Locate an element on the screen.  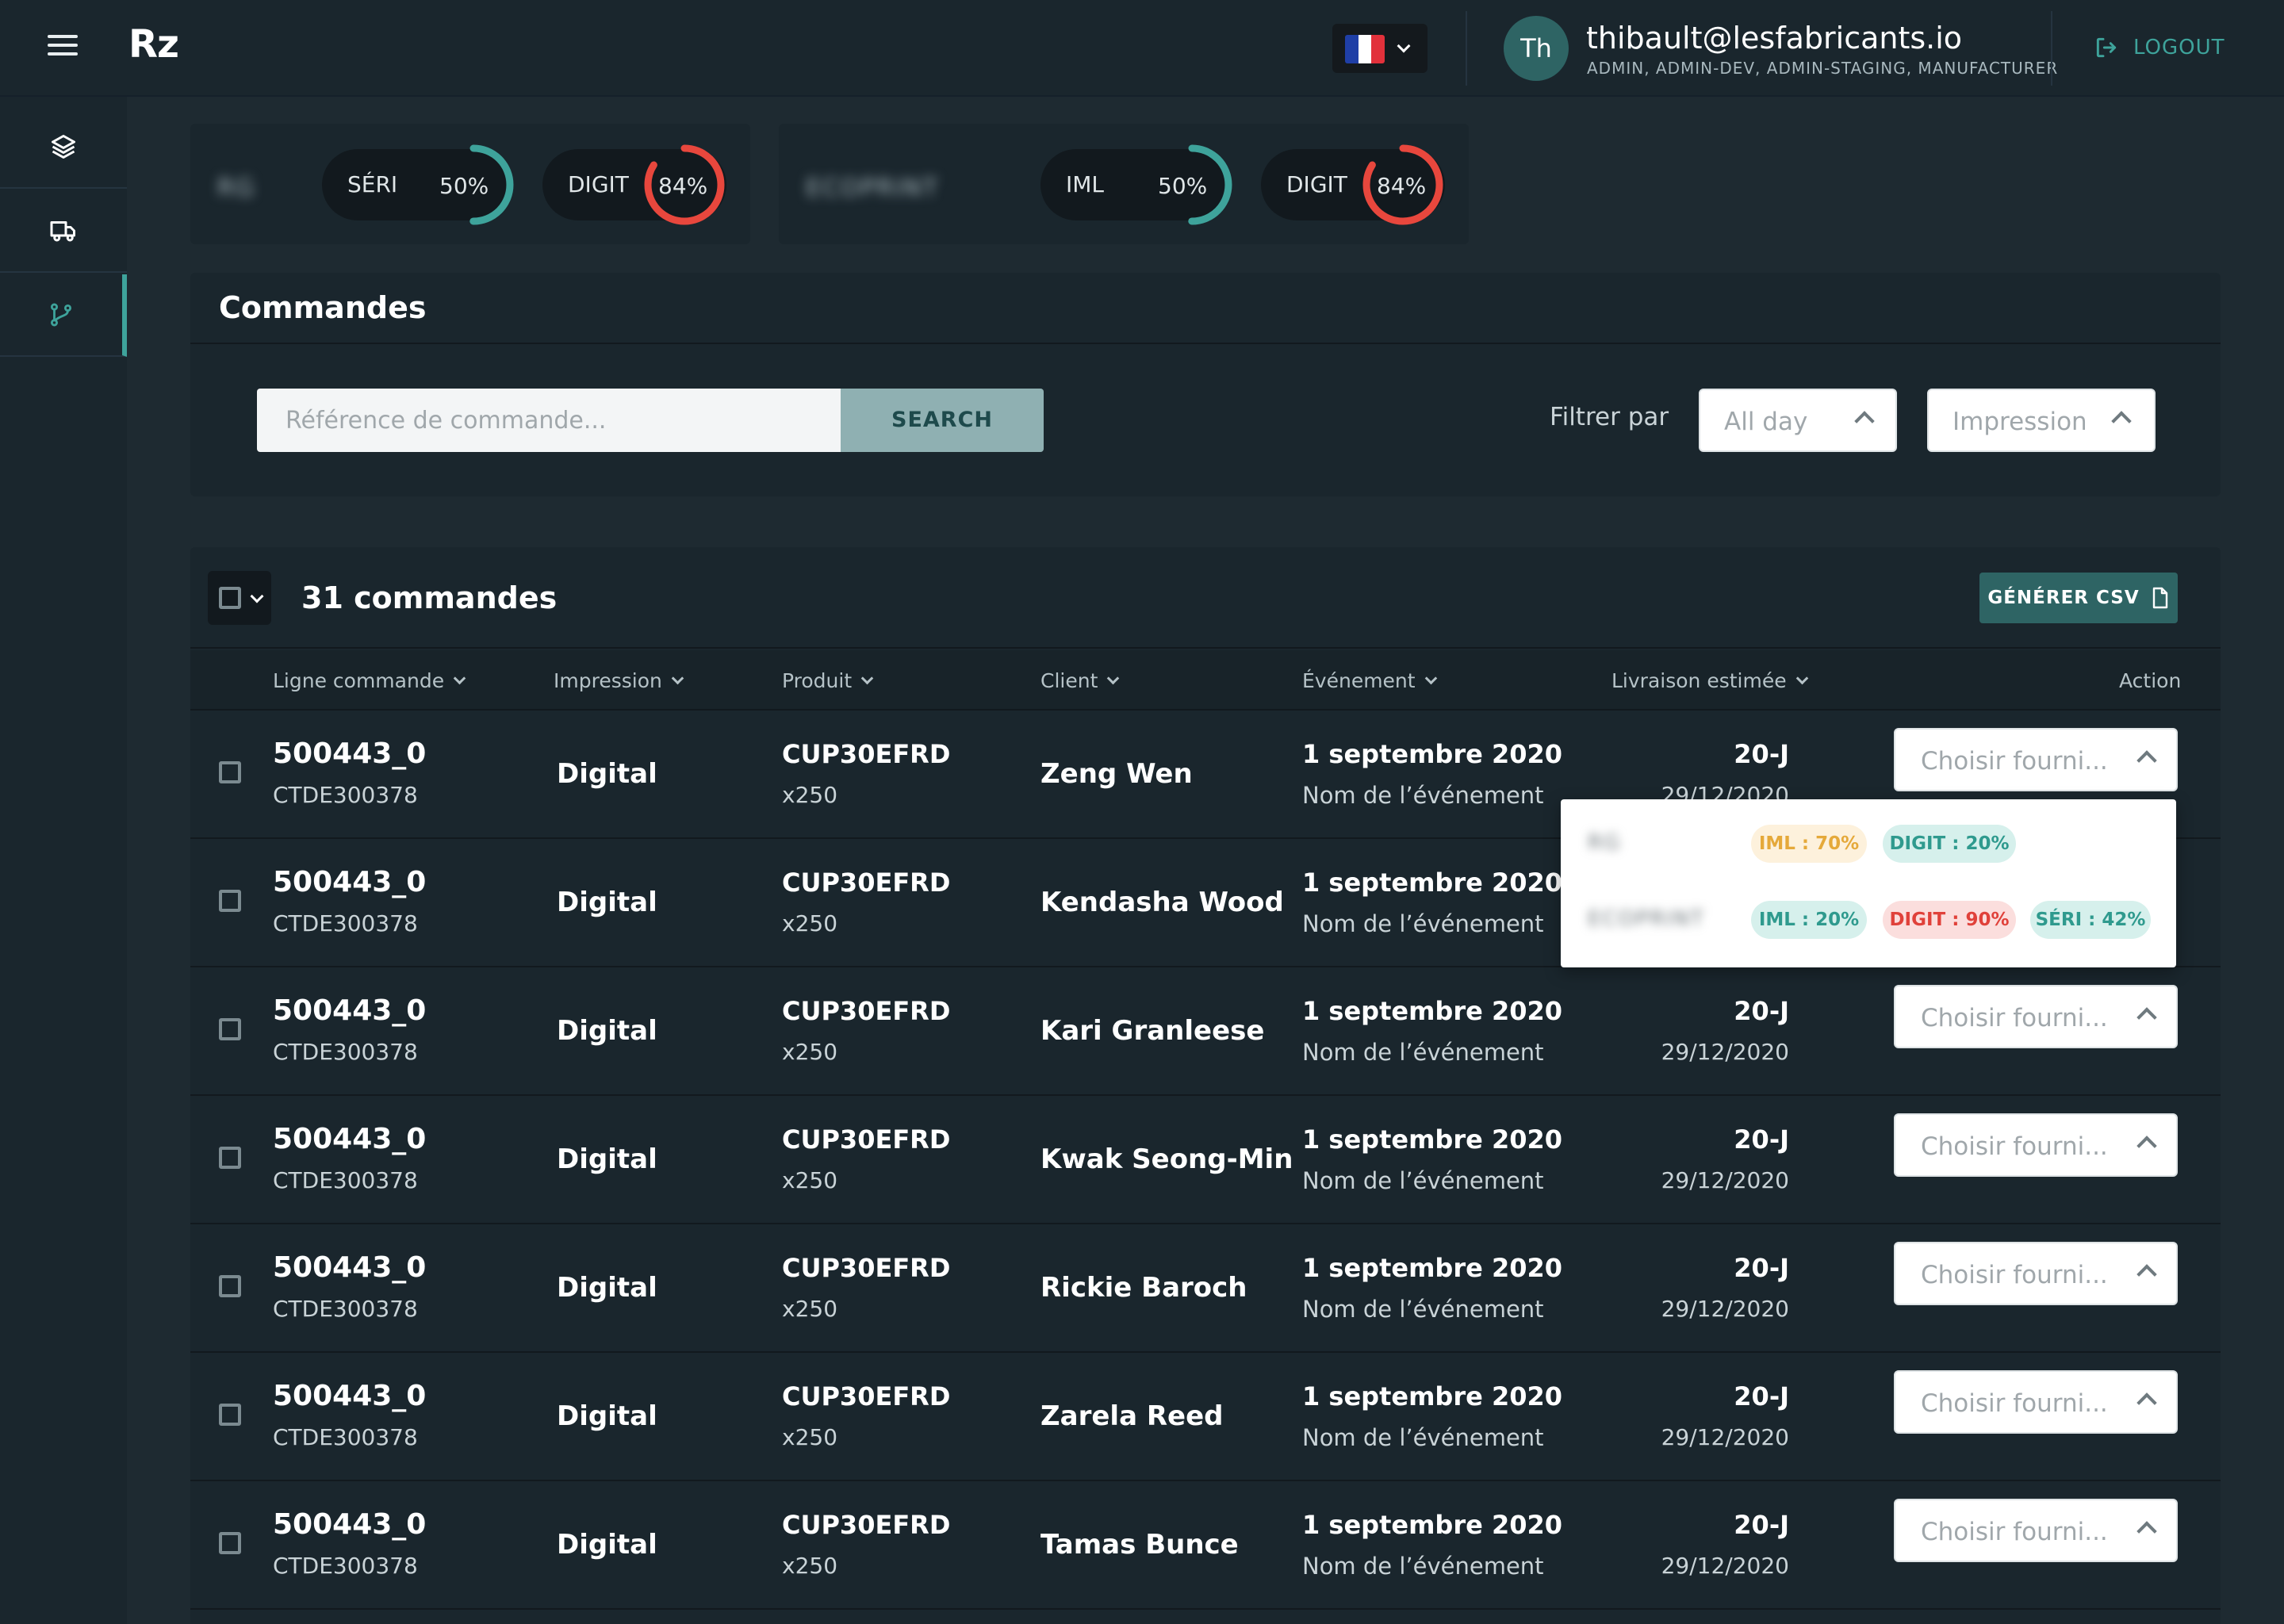
sidebar-item-delivery is located at coordinates (63, 232).